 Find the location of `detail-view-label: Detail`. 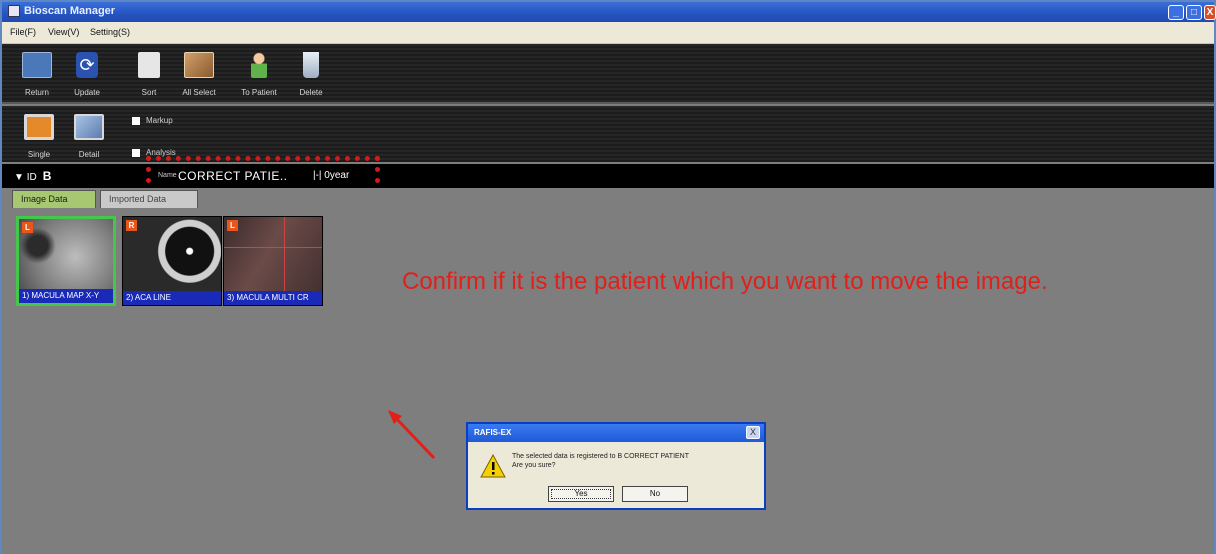

detail-view-label: Detail is located at coordinates (89, 154).